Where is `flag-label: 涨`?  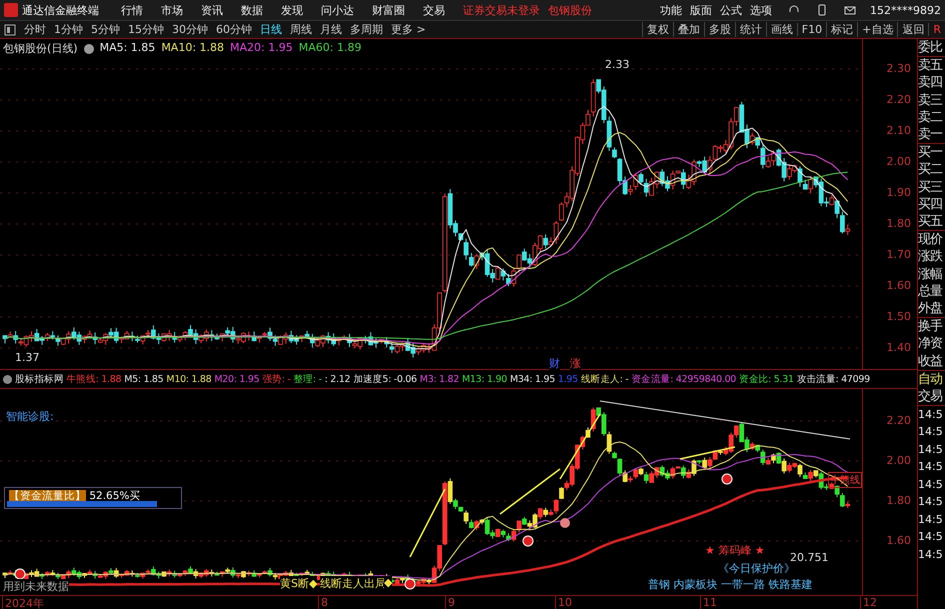
flag-label: 涨 is located at coordinates (575, 363).